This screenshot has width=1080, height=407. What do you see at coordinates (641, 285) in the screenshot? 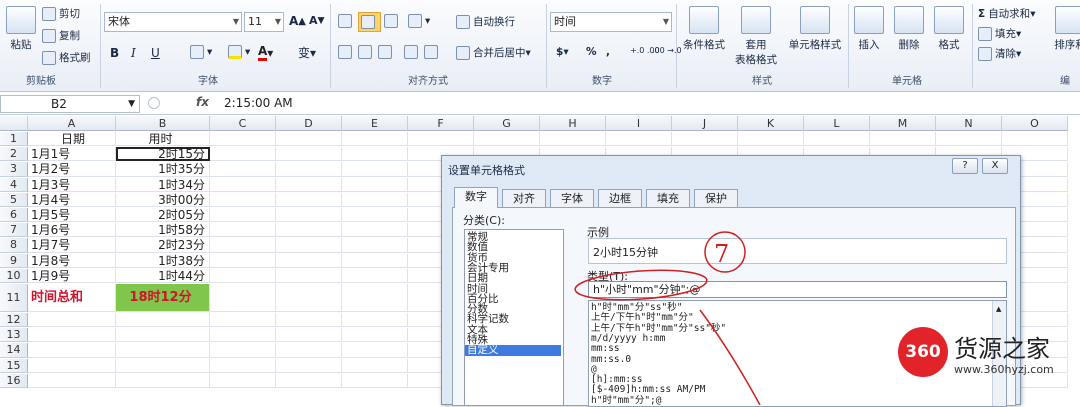
I see `annotation-circle-type` at bounding box center [641, 285].